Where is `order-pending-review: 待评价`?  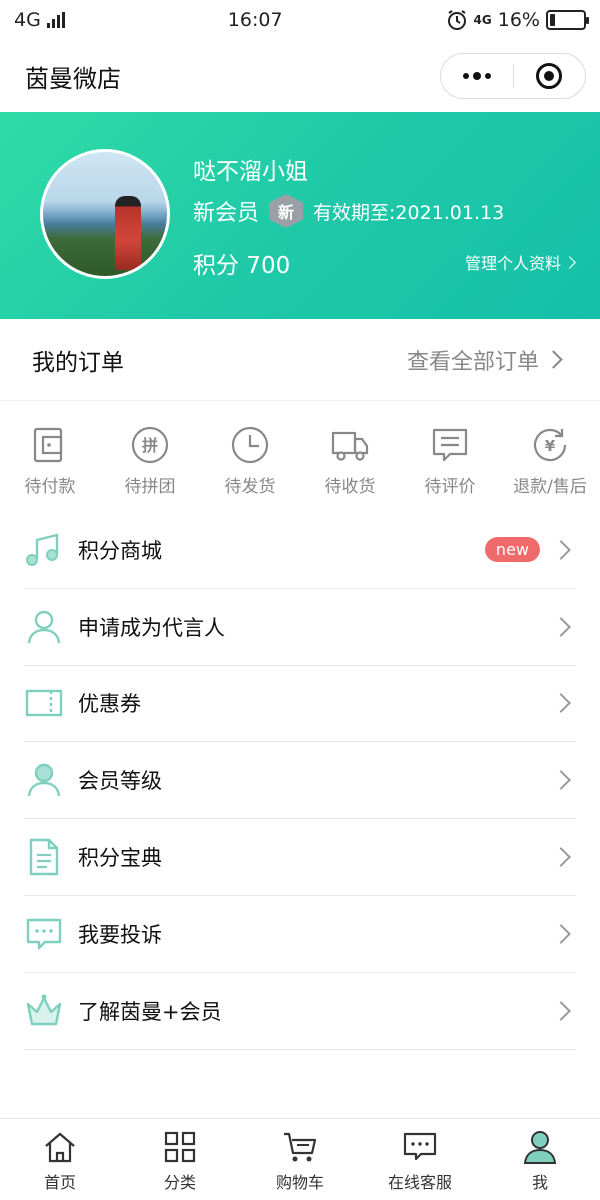
order-pending-review: 待评价 is located at coordinates (450, 456).